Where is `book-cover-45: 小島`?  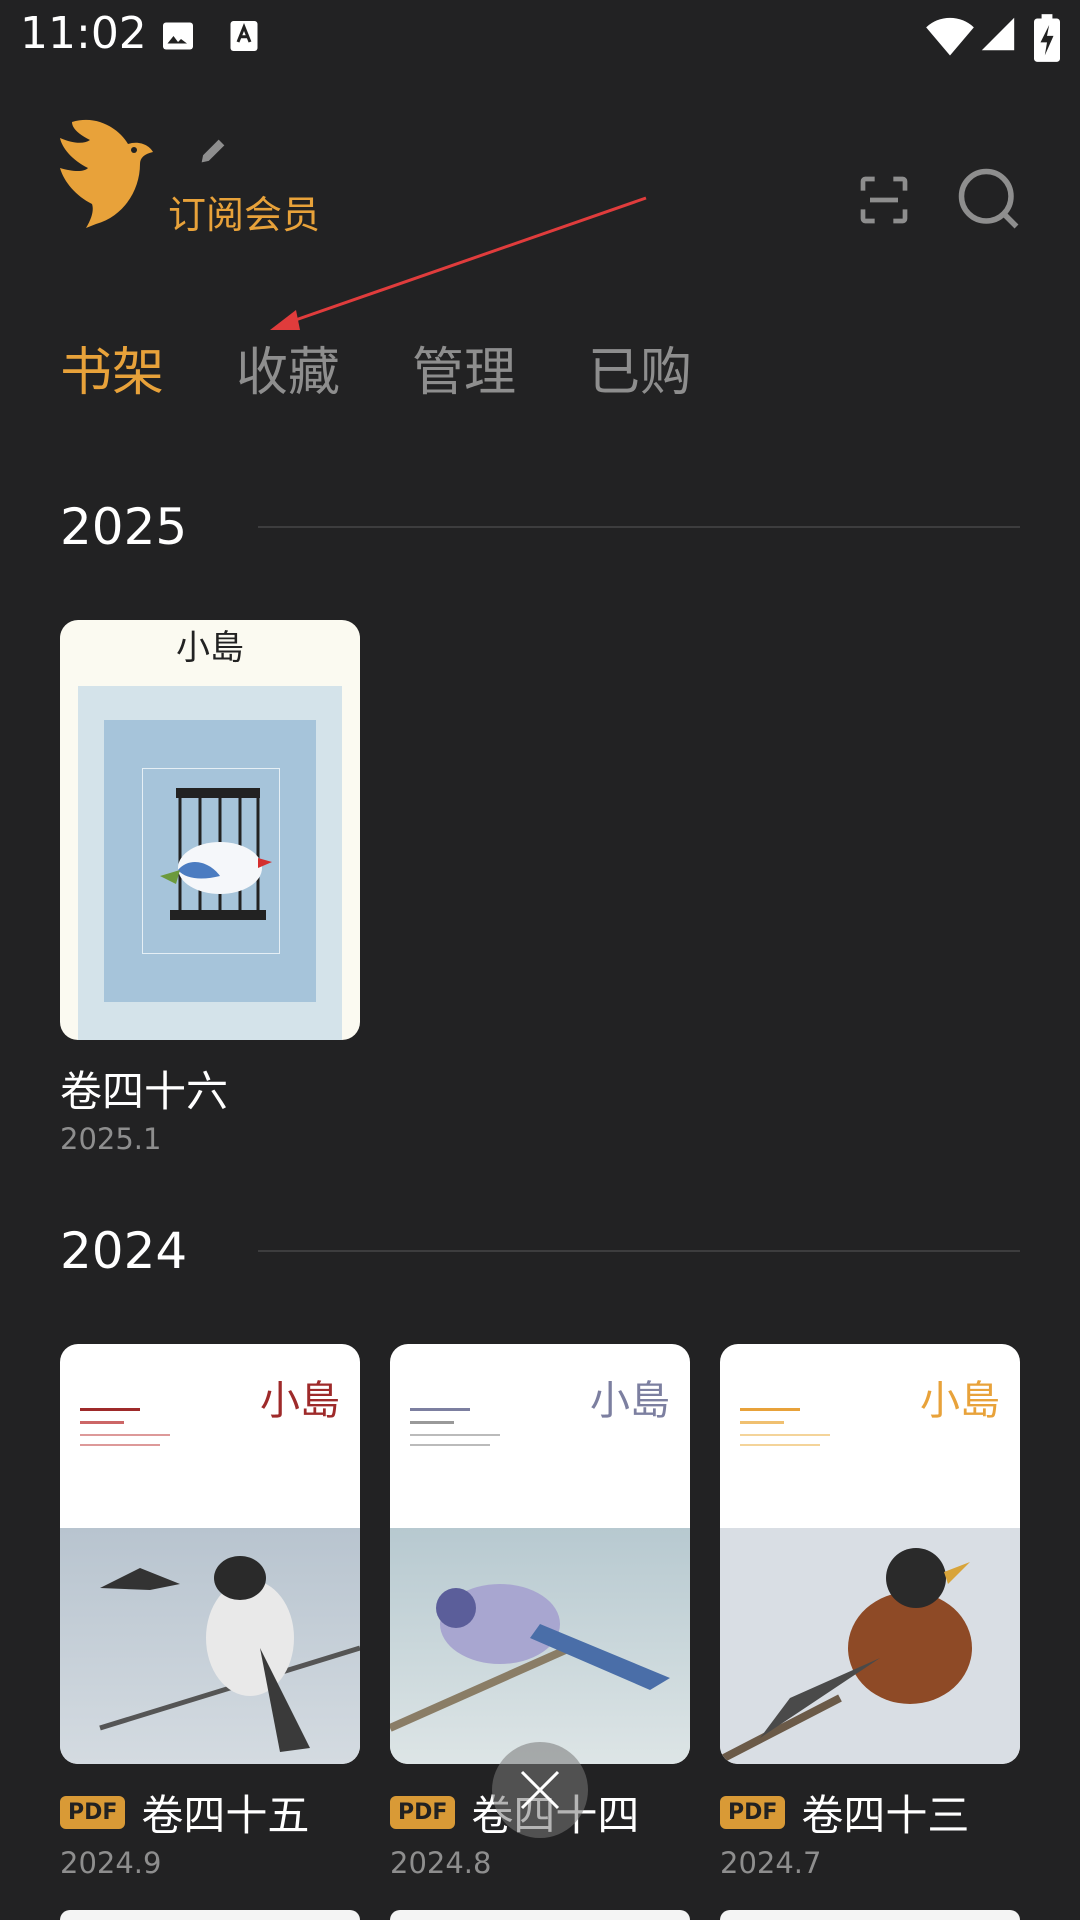 book-cover-45: 小島 is located at coordinates (210, 1554).